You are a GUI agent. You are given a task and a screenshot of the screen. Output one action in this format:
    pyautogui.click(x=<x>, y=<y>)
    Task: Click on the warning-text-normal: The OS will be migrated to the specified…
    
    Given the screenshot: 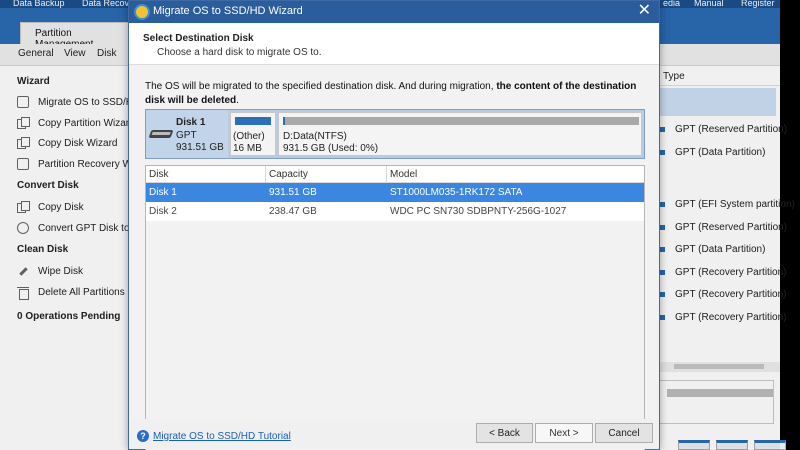 What is the action you would take?
    pyautogui.click(x=321, y=86)
    